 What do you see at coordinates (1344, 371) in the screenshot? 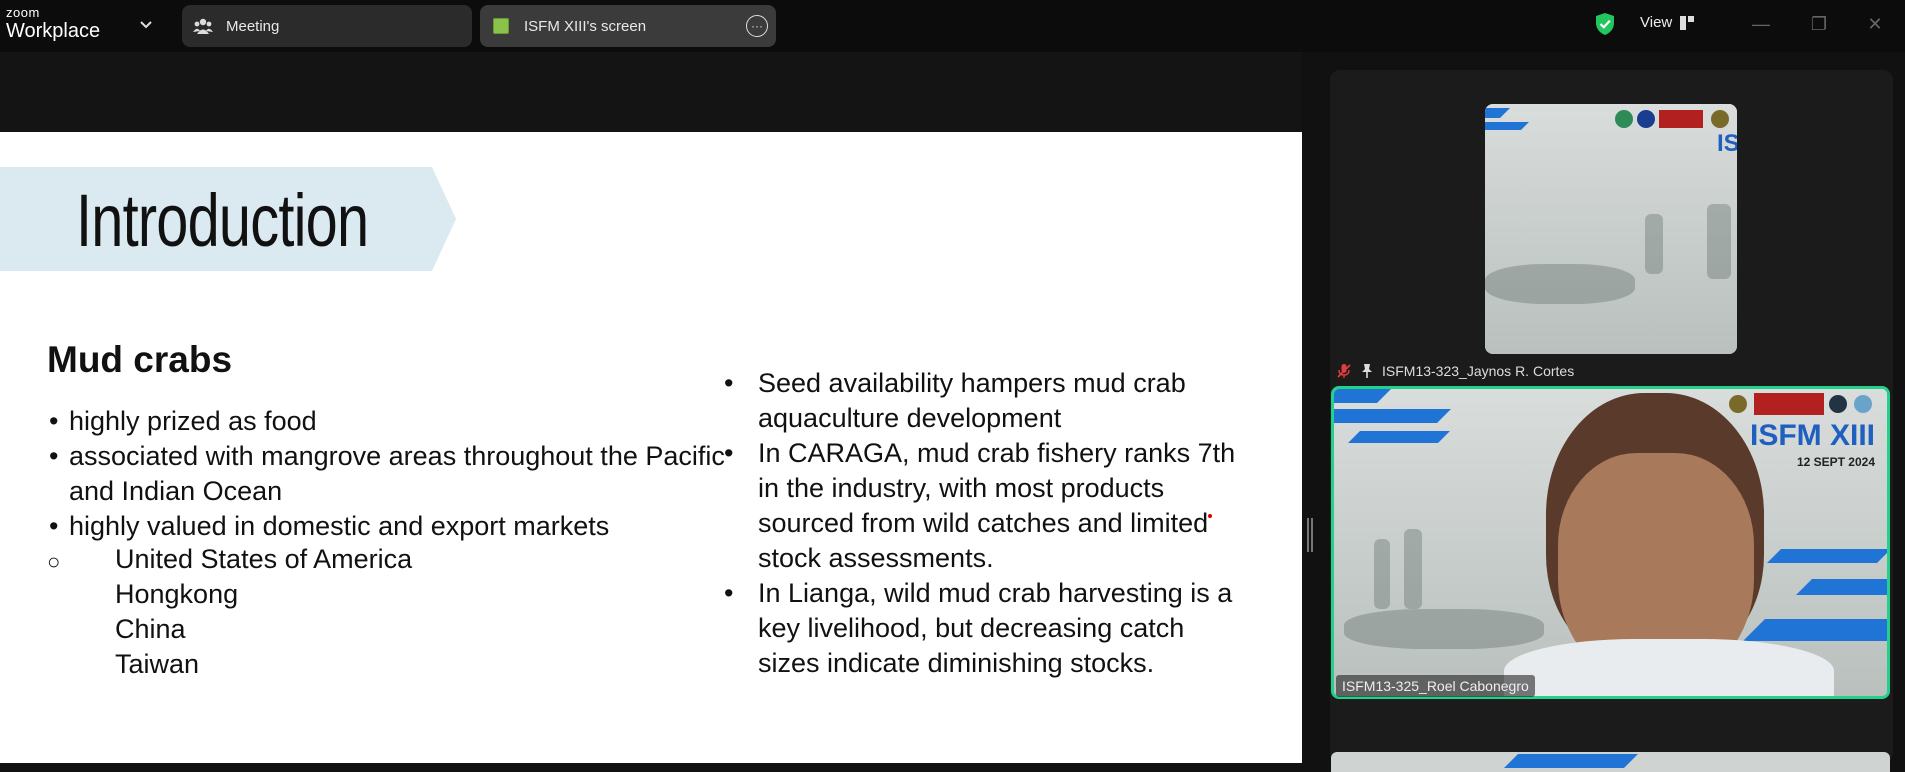
I see `mic-muted-icon` at bounding box center [1344, 371].